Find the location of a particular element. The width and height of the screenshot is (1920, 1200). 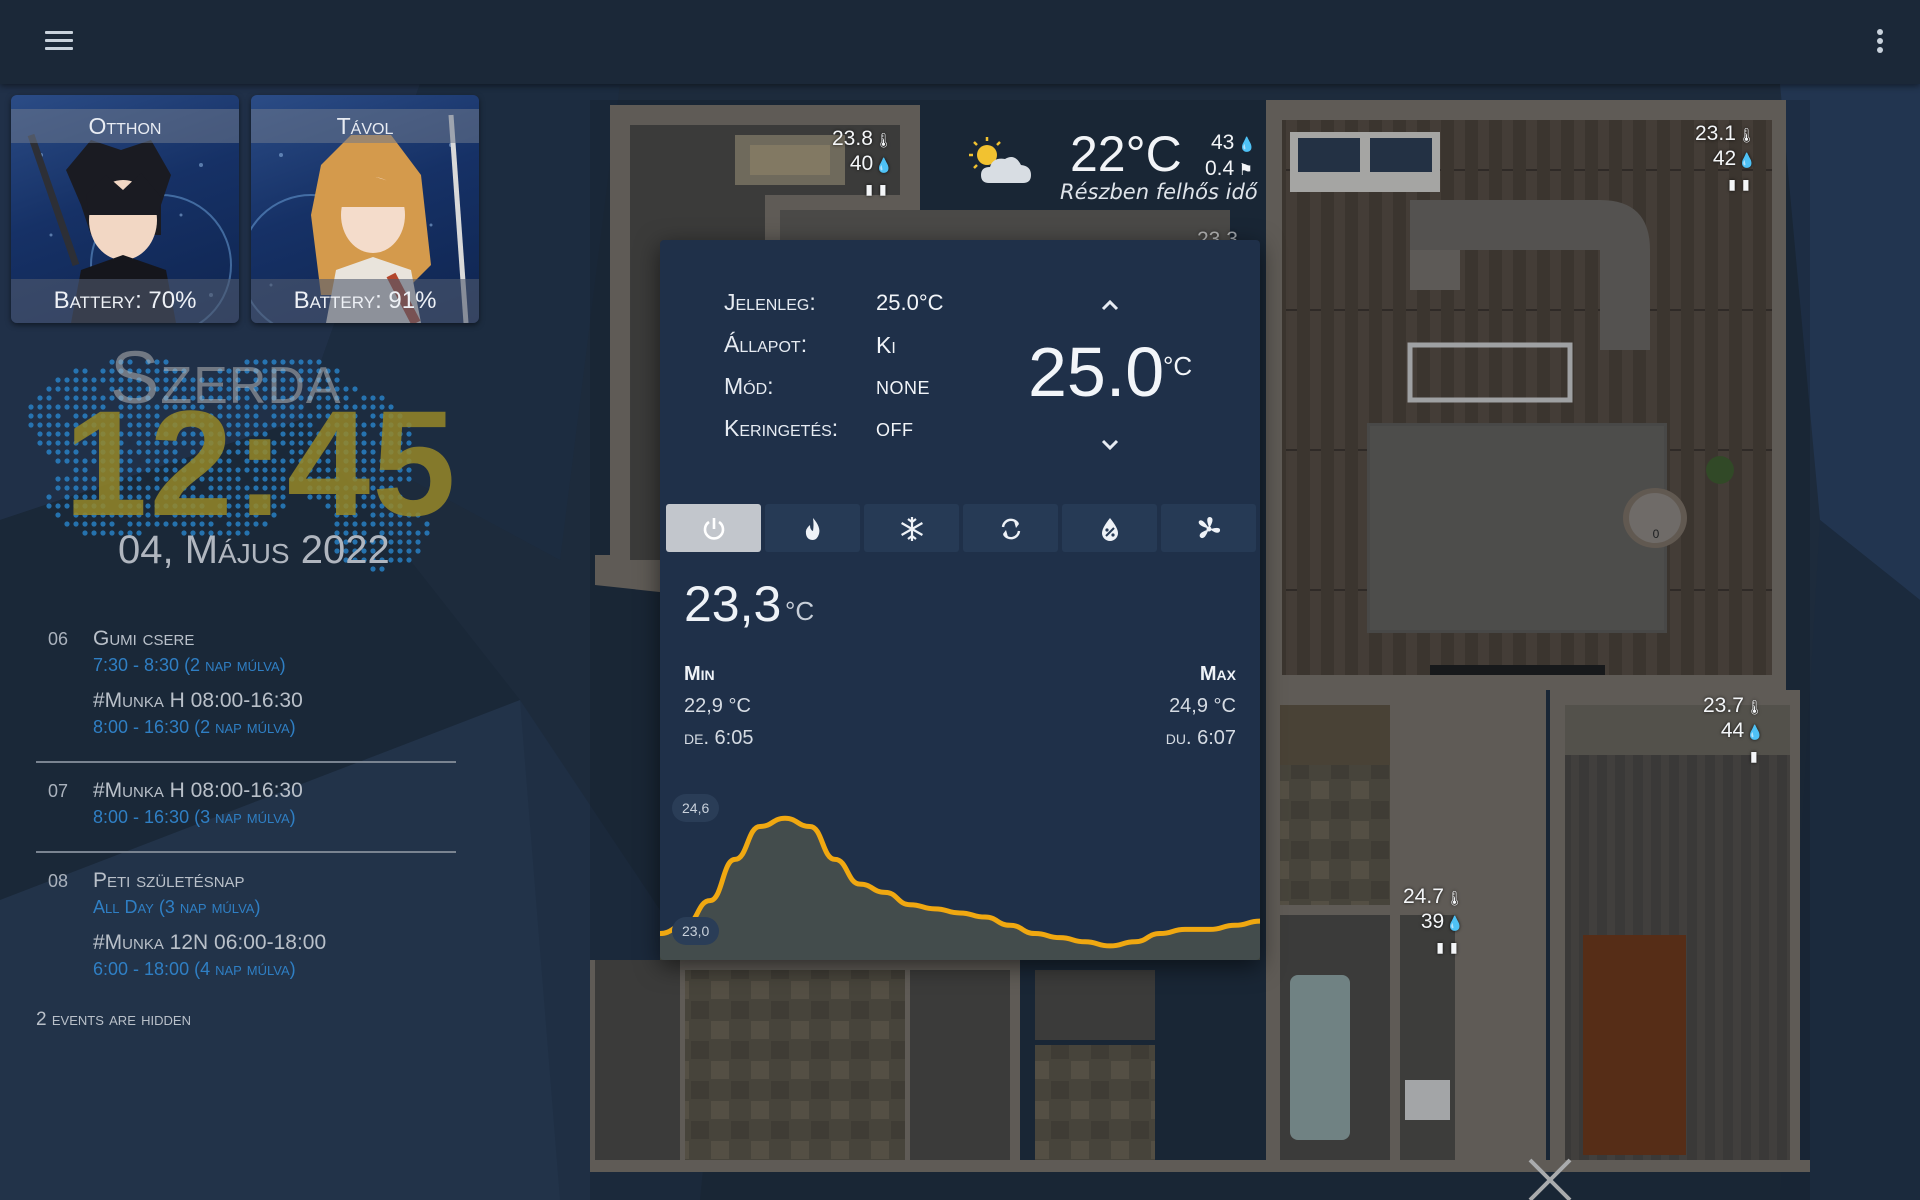

sensor-room-1: 23.8 🌡 40 💧 ▮▮ is located at coordinates (862, 164).